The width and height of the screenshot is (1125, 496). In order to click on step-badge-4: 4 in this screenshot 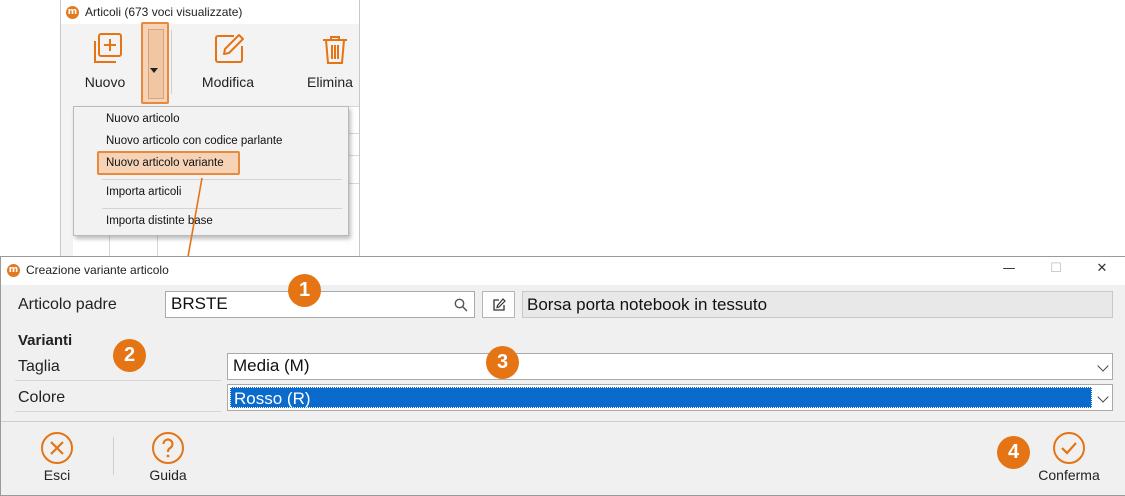, I will do `click(1013, 452)`.